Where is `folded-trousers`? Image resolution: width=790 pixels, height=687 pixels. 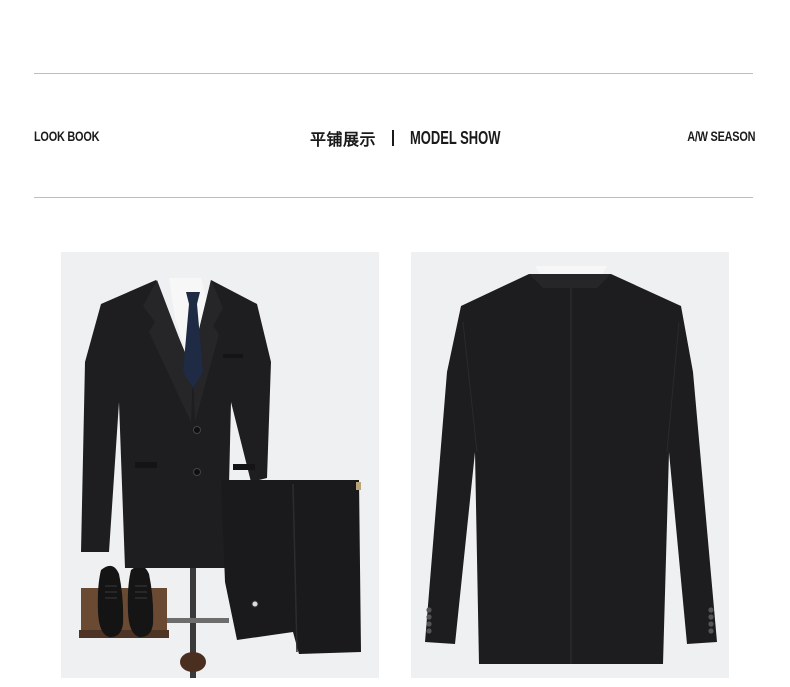 folded-trousers is located at coordinates (291, 567).